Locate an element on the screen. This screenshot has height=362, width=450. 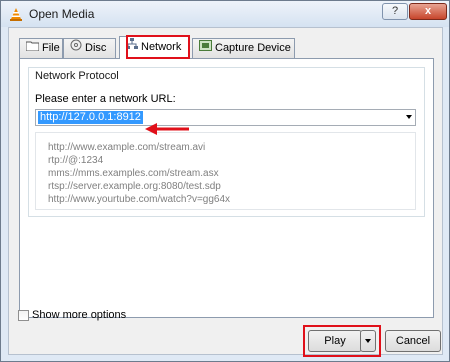
example-url: http://www.example.com/stream.avi is located at coordinates (127, 147).